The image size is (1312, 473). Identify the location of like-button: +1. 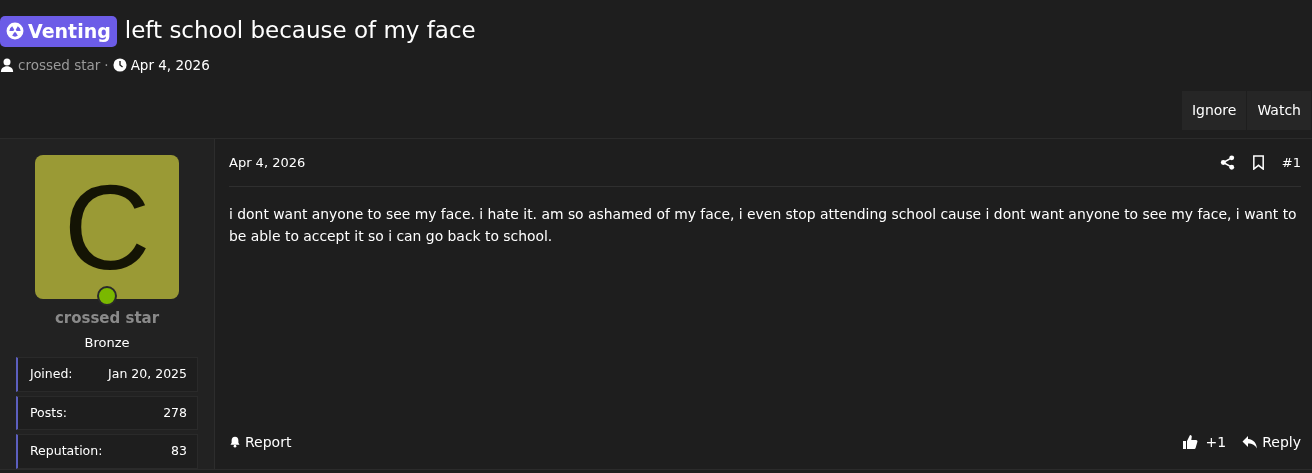
(1204, 442).